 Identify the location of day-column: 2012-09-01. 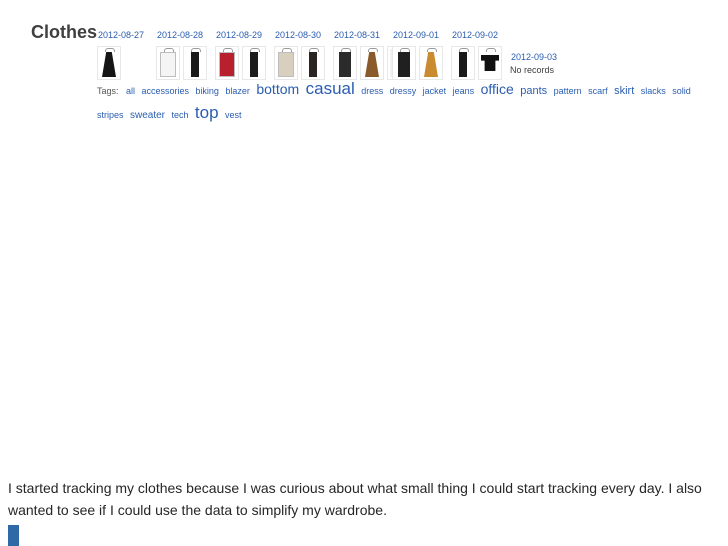
(419, 55).